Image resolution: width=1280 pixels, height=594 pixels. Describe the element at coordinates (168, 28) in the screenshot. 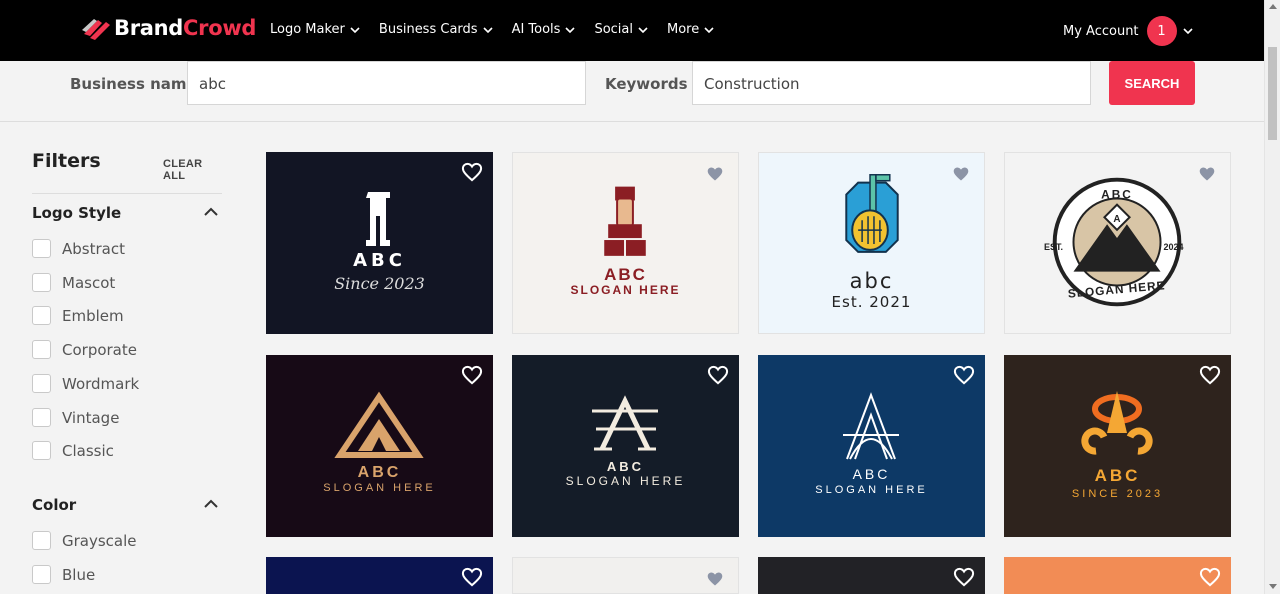

I see `brandcrowd-logo: BrandCrowd` at that location.